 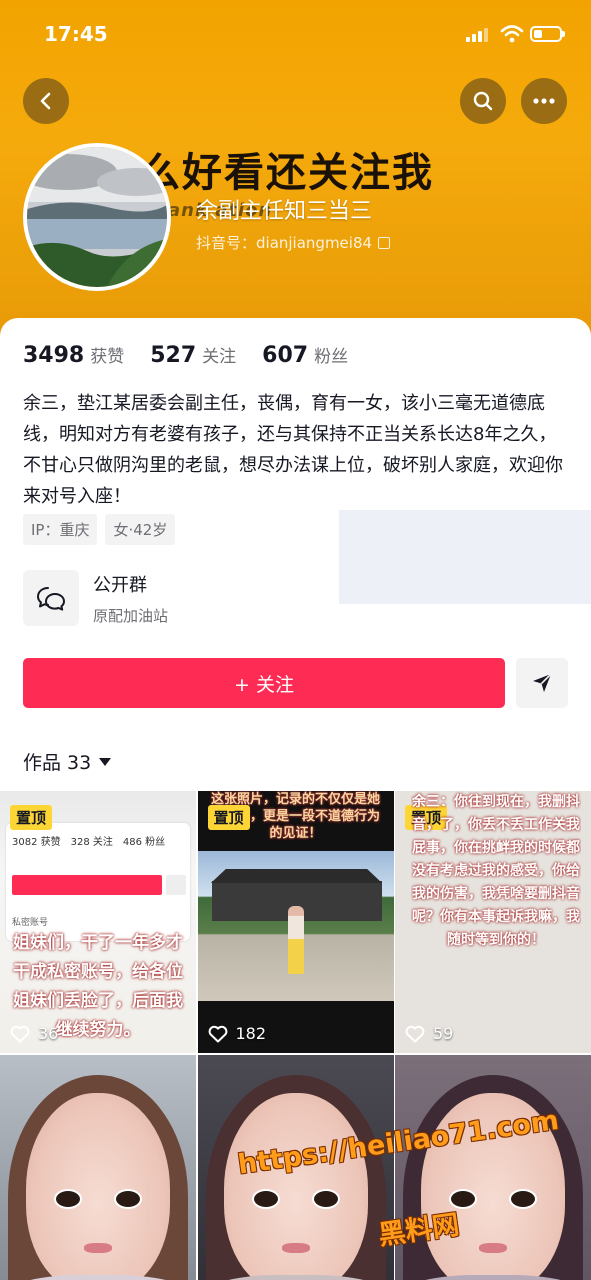 I want to click on signal-icon, so click(x=477, y=35).